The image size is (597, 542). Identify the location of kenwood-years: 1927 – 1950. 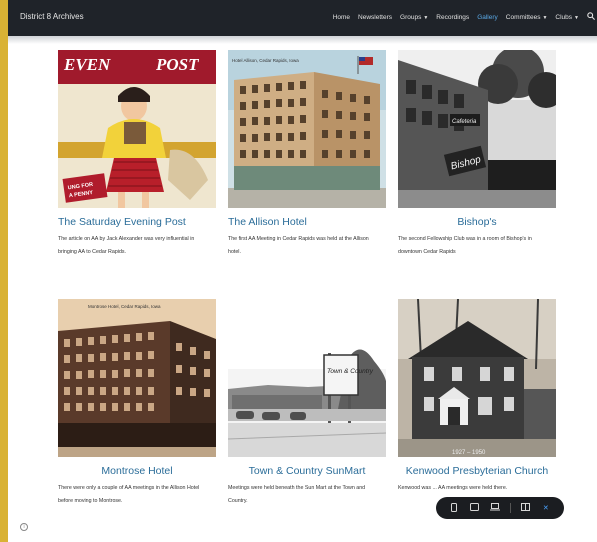
(469, 453).